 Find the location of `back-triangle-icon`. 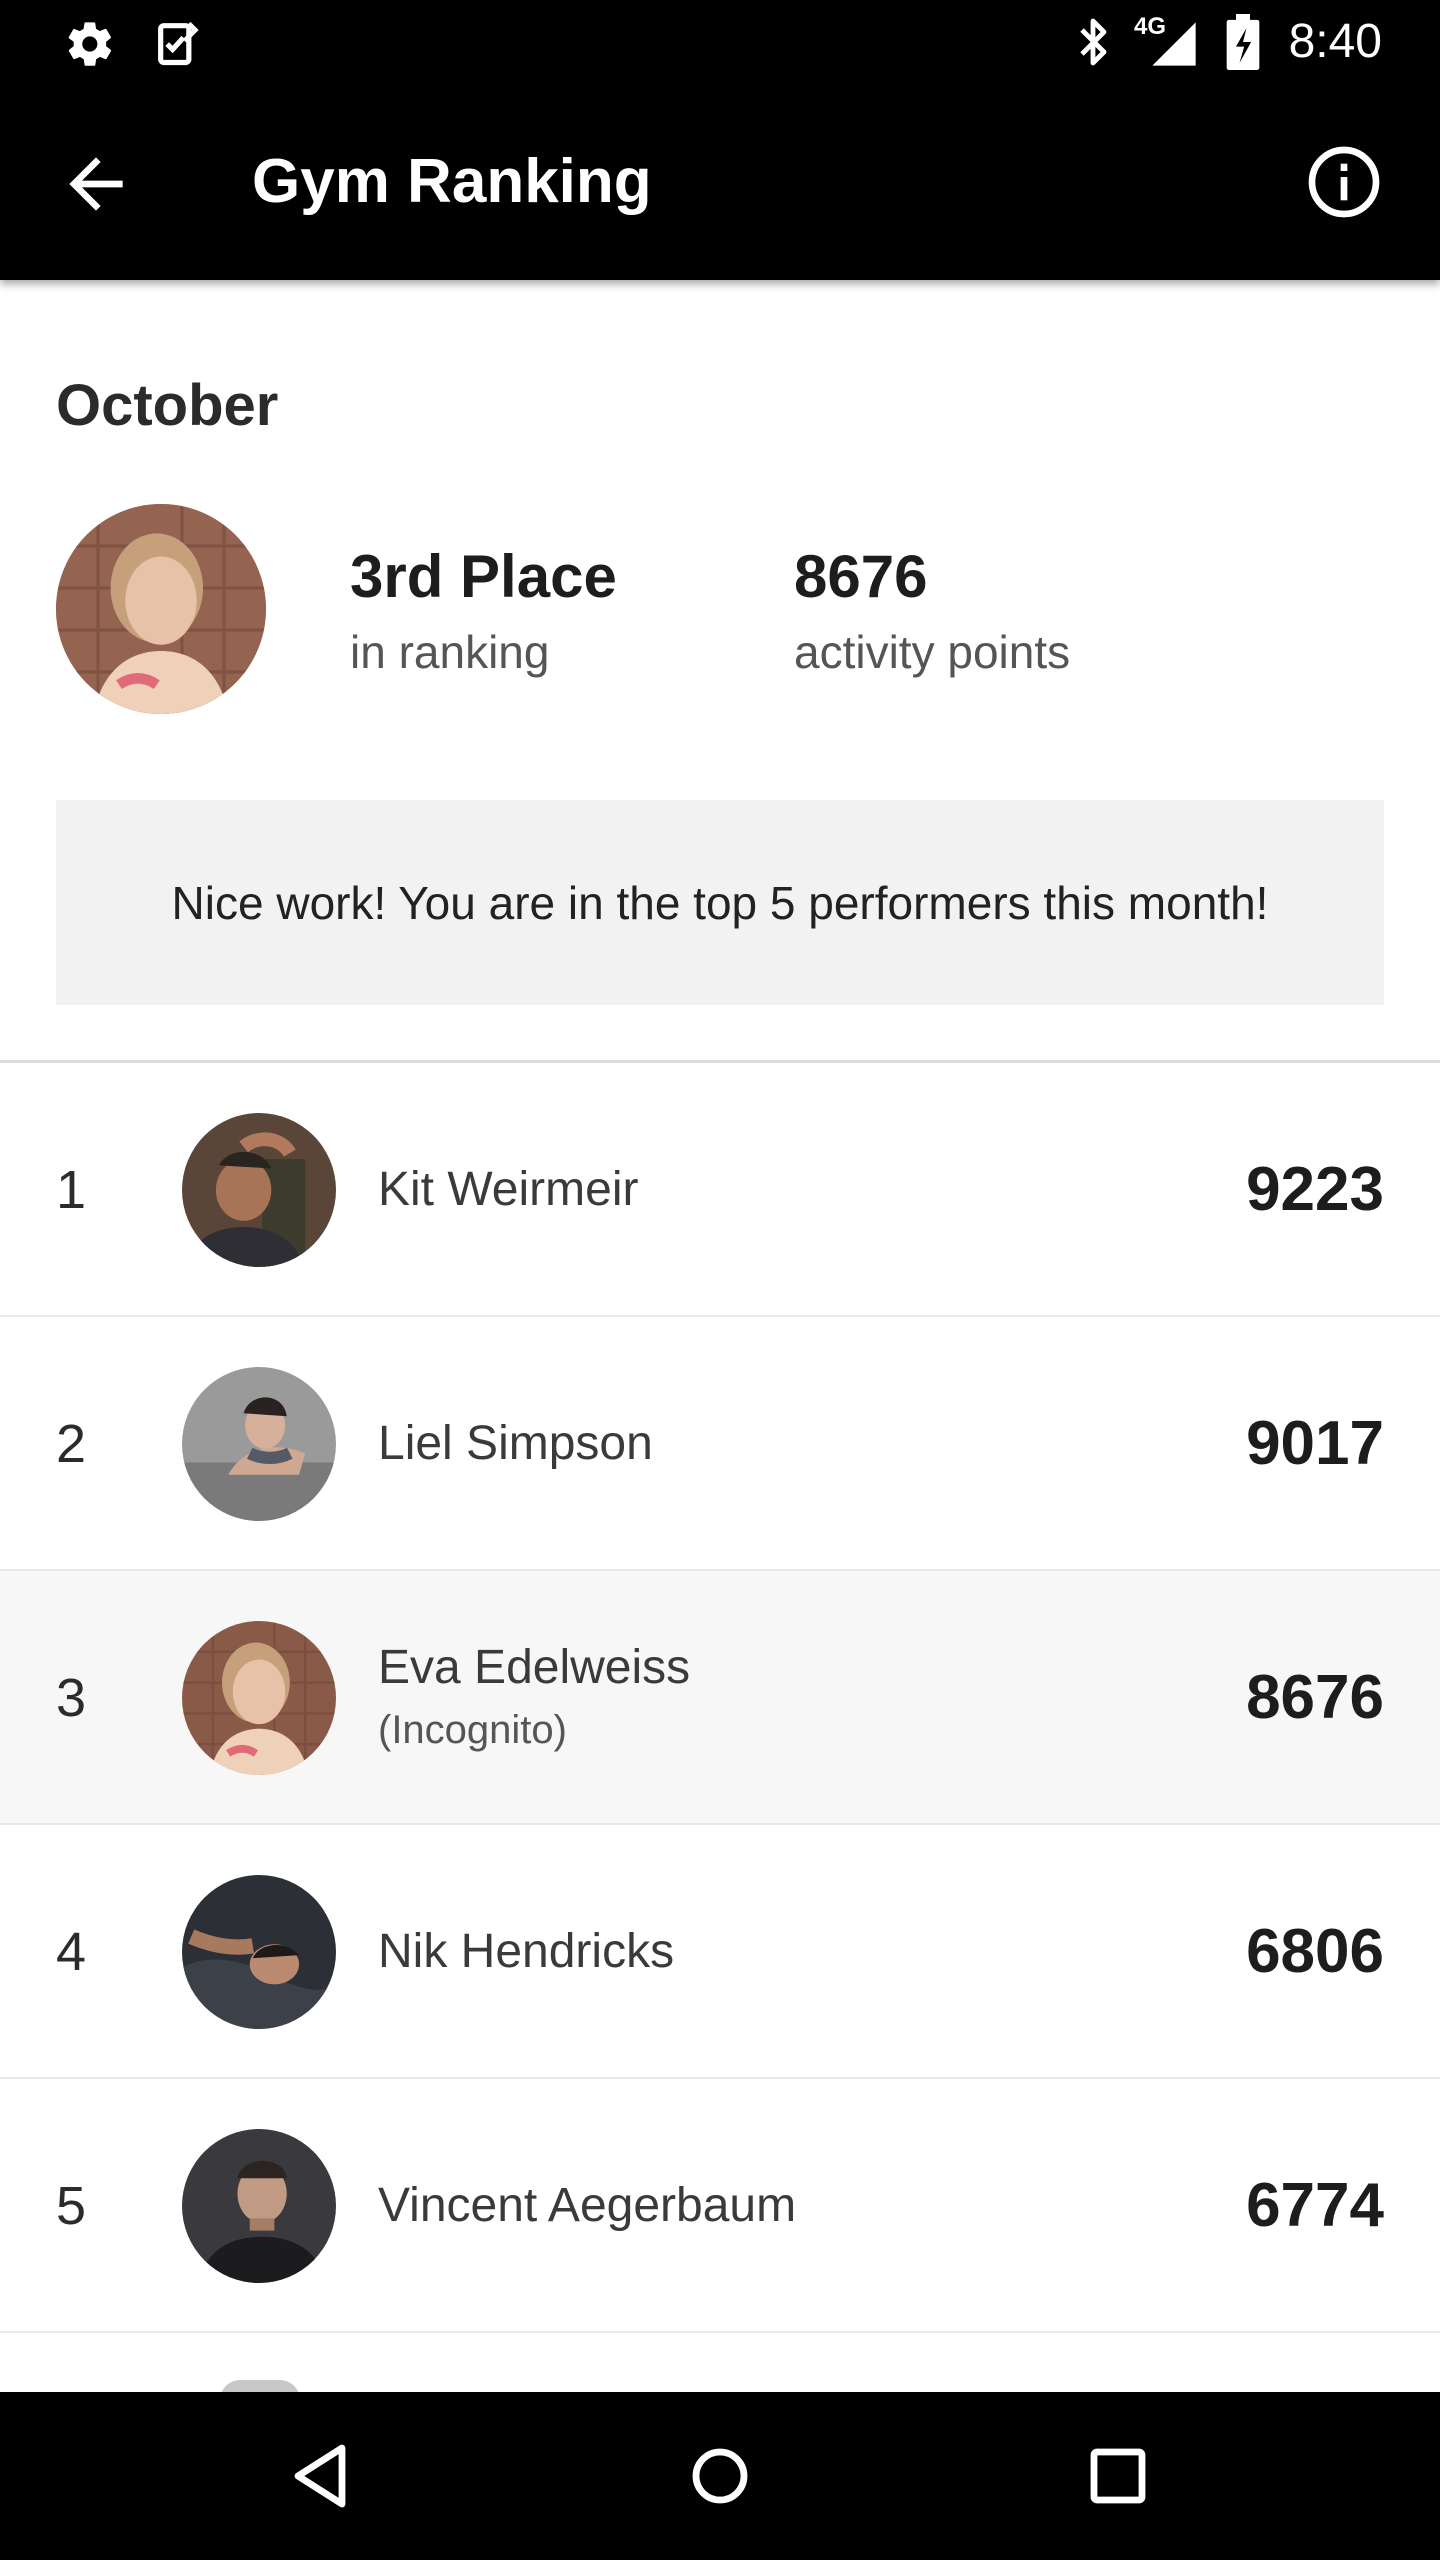

back-triangle-icon is located at coordinates (322, 2476).